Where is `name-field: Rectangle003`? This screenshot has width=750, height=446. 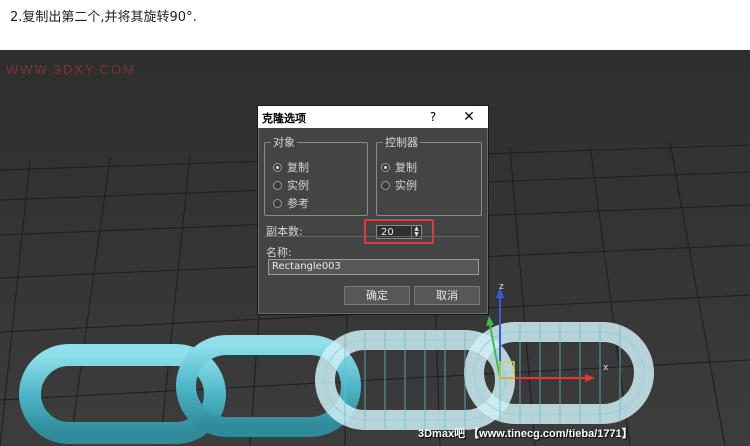 name-field: Rectangle003 is located at coordinates (373, 267).